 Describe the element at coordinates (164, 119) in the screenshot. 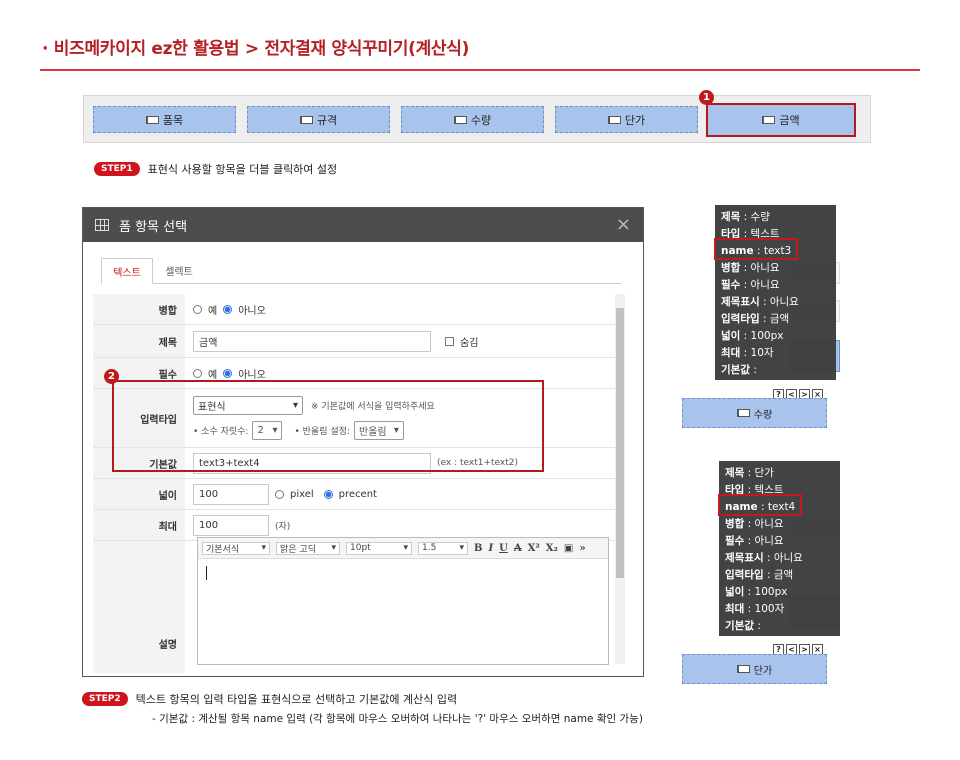

I see `field-item-product: 품목` at that location.